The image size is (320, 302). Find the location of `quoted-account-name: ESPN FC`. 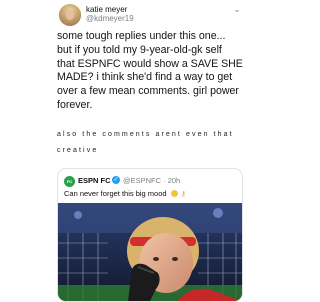

quoted-account-name: ESPN FC is located at coordinates (94, 180).